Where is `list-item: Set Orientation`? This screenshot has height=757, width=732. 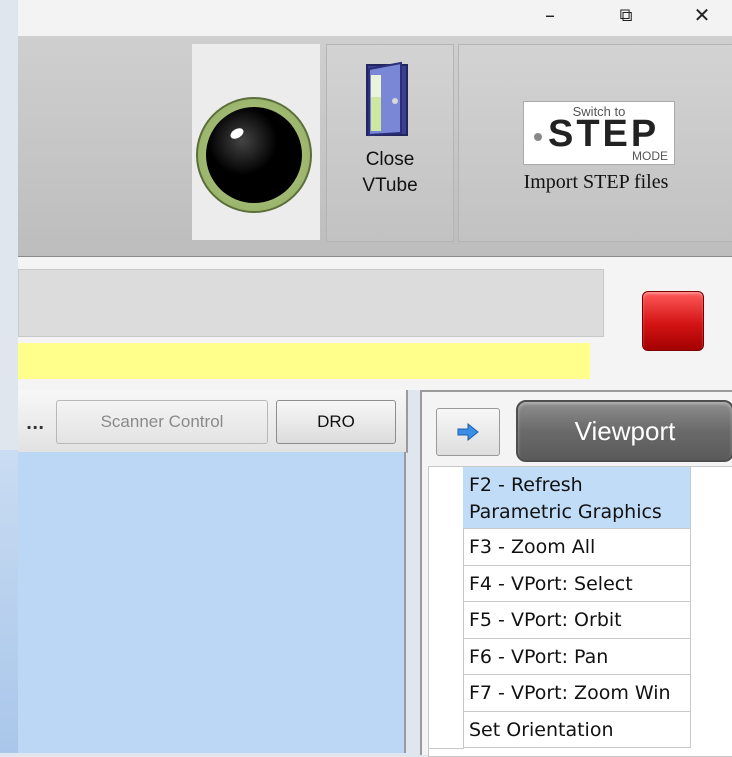 list-item: Set Orientation is located at coordinates (580, 730).